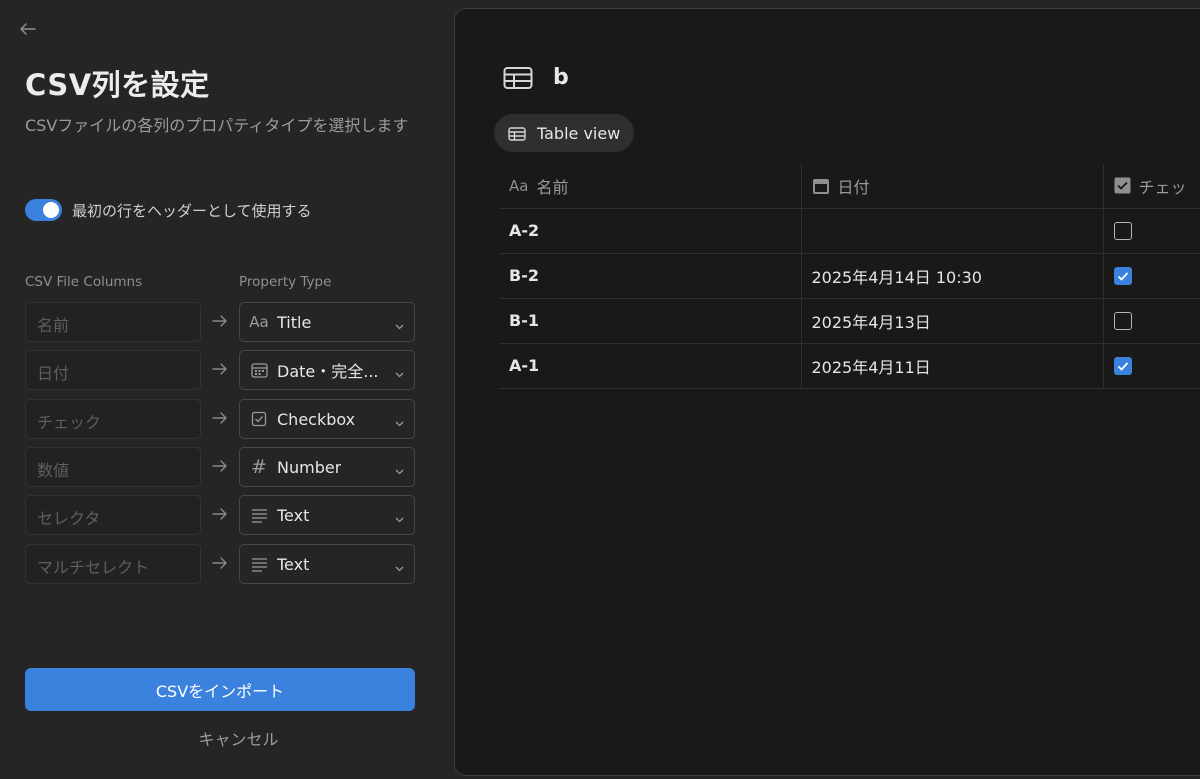  Describe the element at coordinates (561, 77) in the screenshot. I see `database-name: b` at that location.